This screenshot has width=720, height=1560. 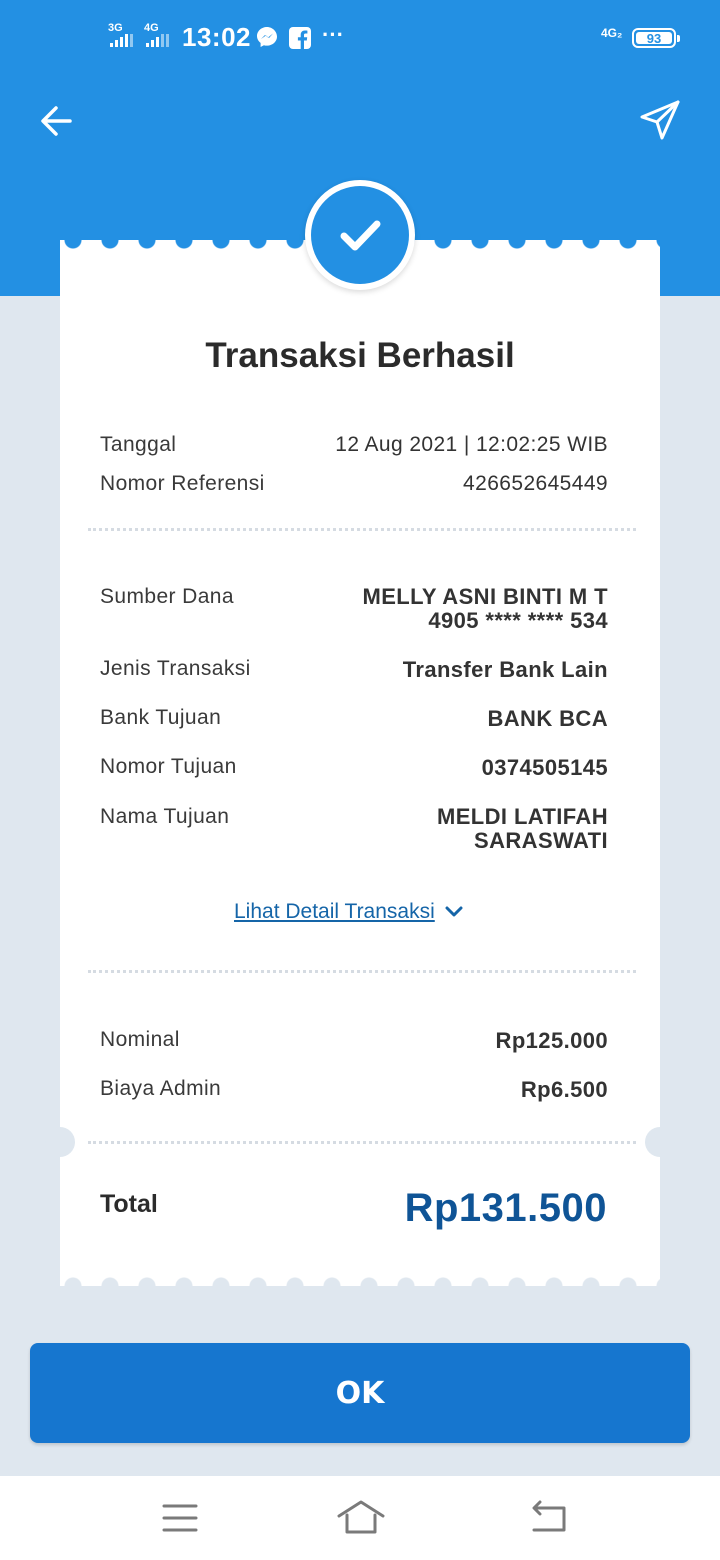 I want to click on jenis-value: Transfer Bank Lain, so click(x=505, y=669).